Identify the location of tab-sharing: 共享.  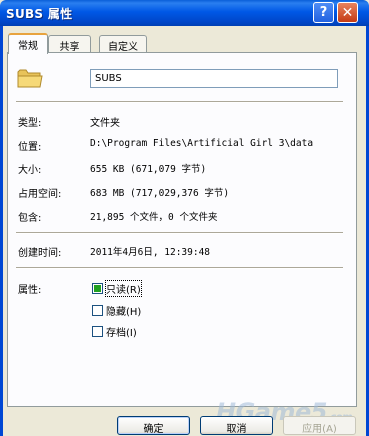
(69, 44).